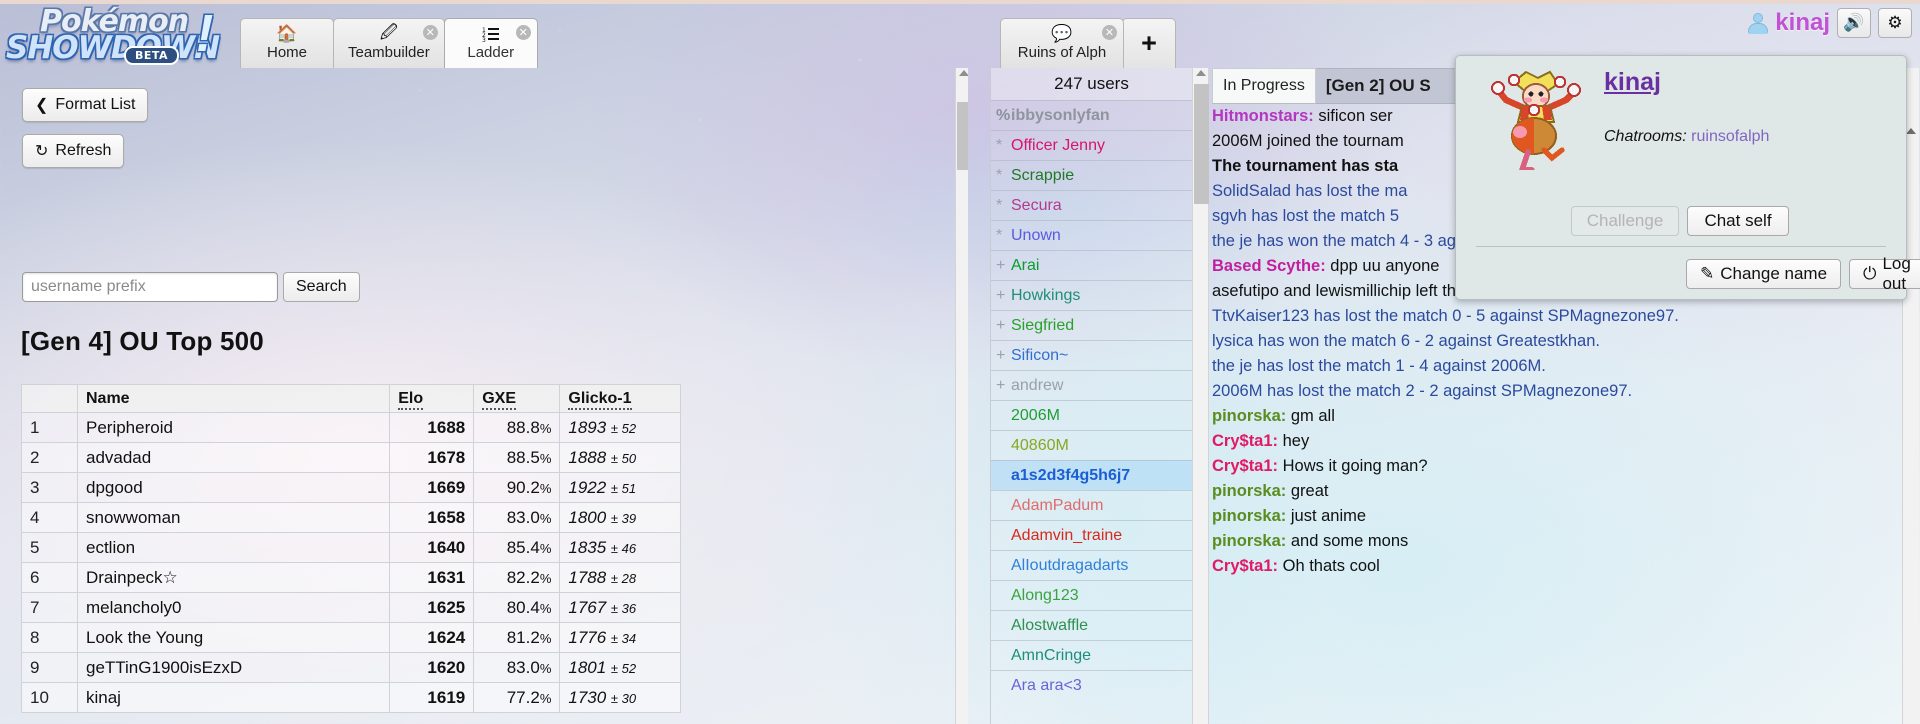 The width and height of the screenshot is (1920, 724). I want to click on list-item: * Officer Jenny, so click(1091, 145).